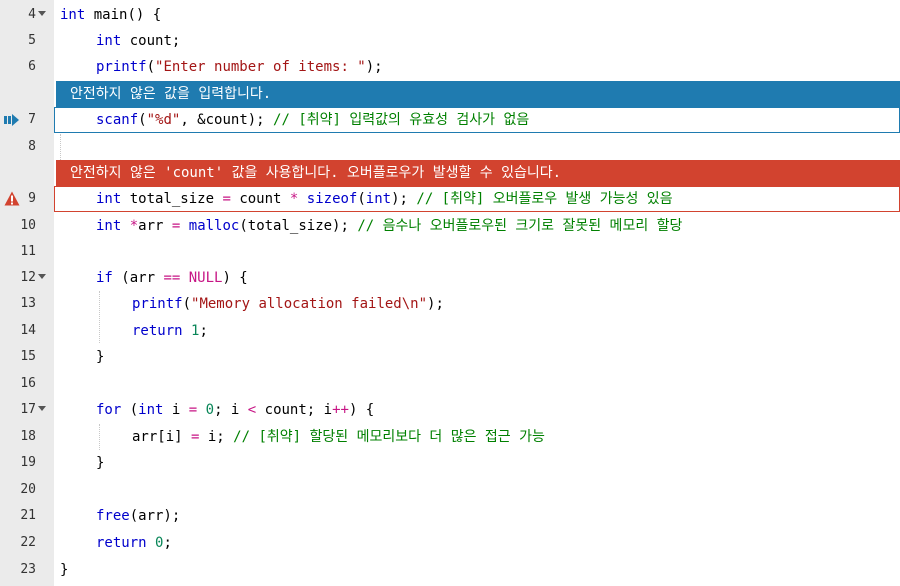  Describe the element at coordinates (32, 146) in the screenshot. I see `line-number: 8` at that location.